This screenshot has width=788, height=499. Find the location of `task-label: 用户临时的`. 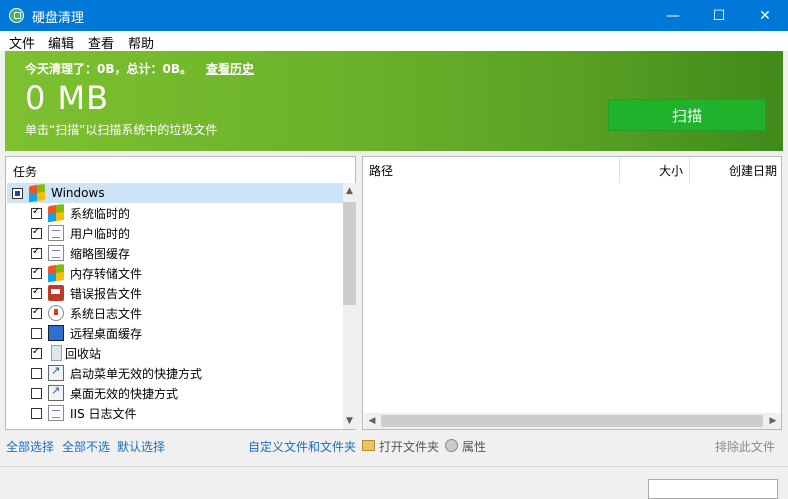

task-label: 用户临时的 is located at coordinates (100, 233).